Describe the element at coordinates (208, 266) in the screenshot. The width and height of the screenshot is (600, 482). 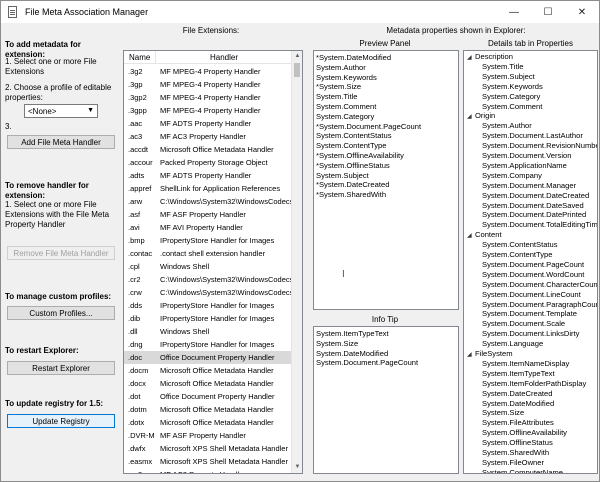
I see `table-row: .cpl Windows Shell` at that location.